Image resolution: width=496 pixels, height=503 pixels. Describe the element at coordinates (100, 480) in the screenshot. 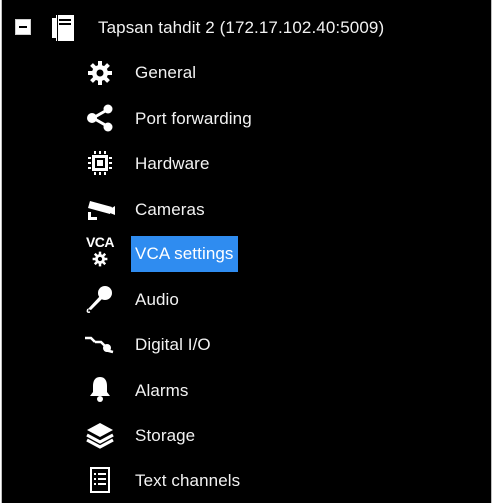

I see `document-list-icon` at that location.